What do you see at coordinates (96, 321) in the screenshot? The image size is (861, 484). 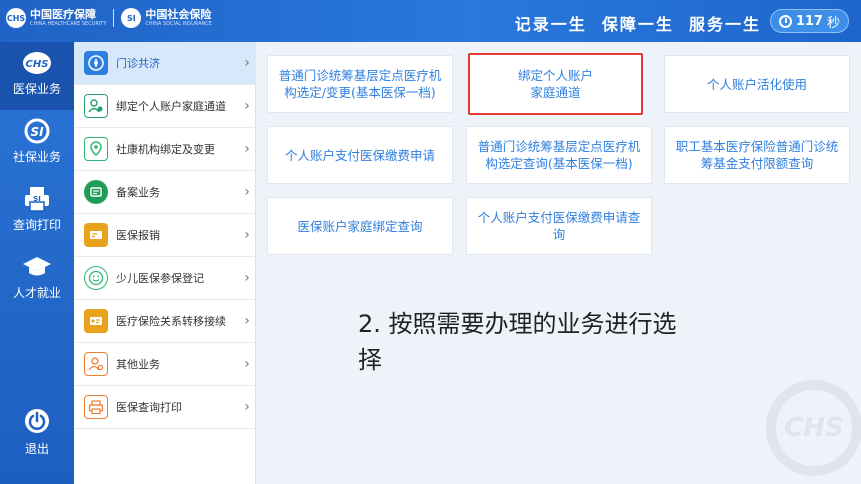 I see `transfer-icon` at bounding box center [96, 321].